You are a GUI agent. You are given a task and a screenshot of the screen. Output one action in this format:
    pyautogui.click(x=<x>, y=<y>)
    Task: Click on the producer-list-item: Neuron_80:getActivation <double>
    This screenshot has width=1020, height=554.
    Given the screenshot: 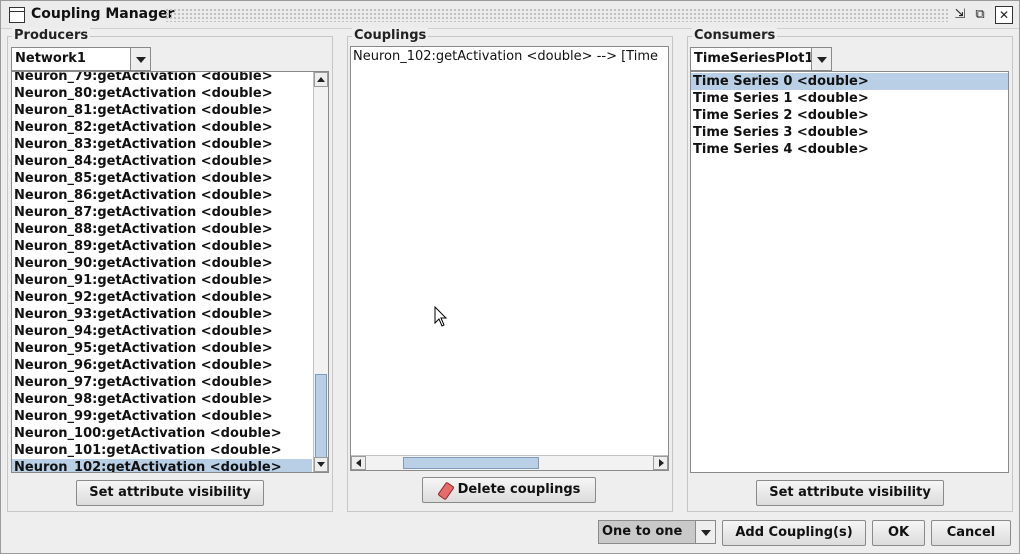 What is the action you would take?
    pyautogui.click(x=162, y=93)
    